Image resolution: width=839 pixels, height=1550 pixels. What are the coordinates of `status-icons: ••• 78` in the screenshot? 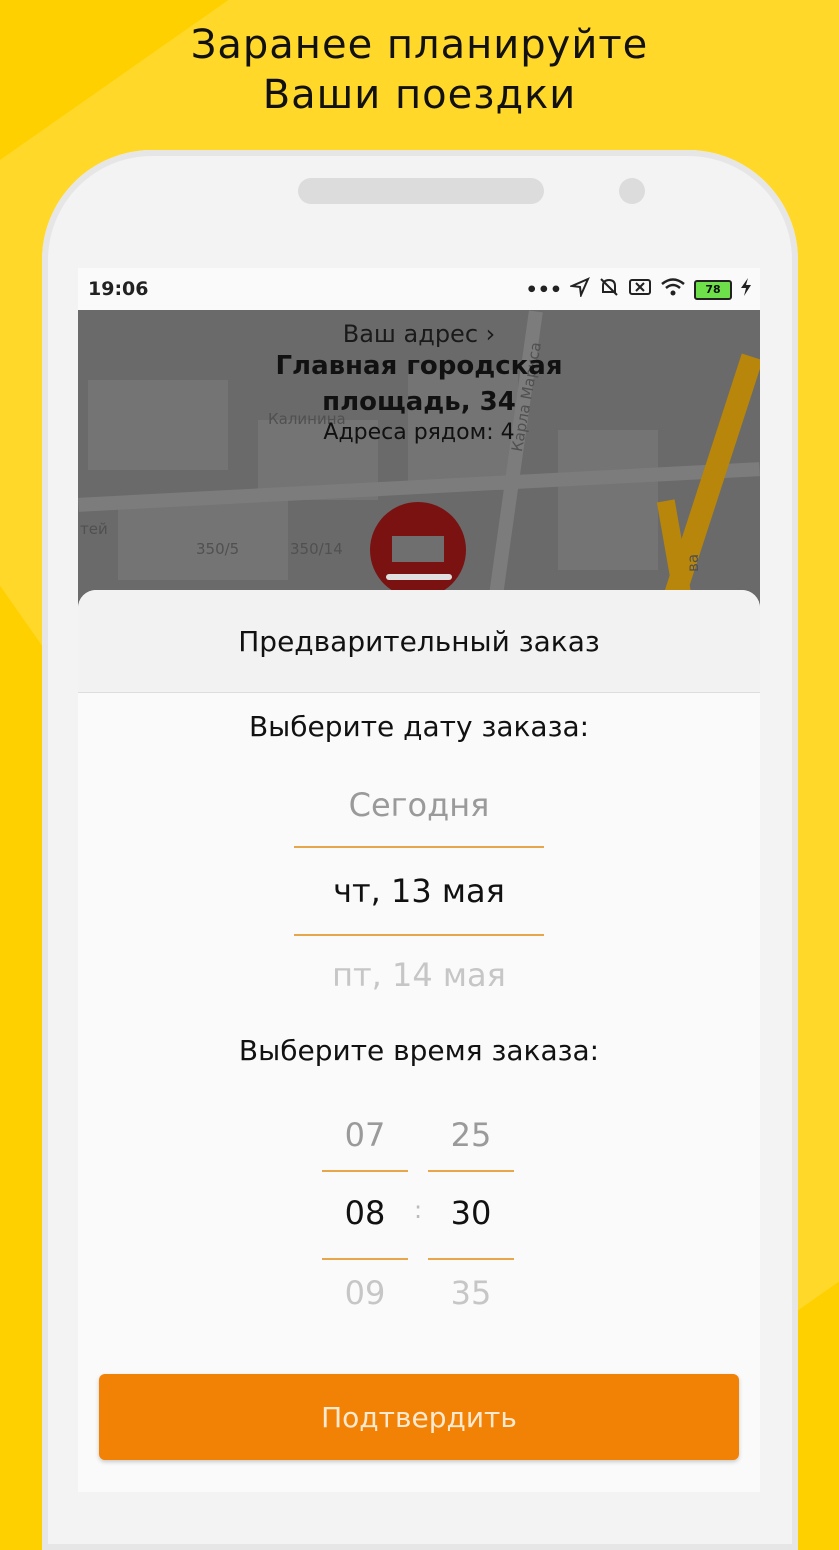 It's located at (639, 289).